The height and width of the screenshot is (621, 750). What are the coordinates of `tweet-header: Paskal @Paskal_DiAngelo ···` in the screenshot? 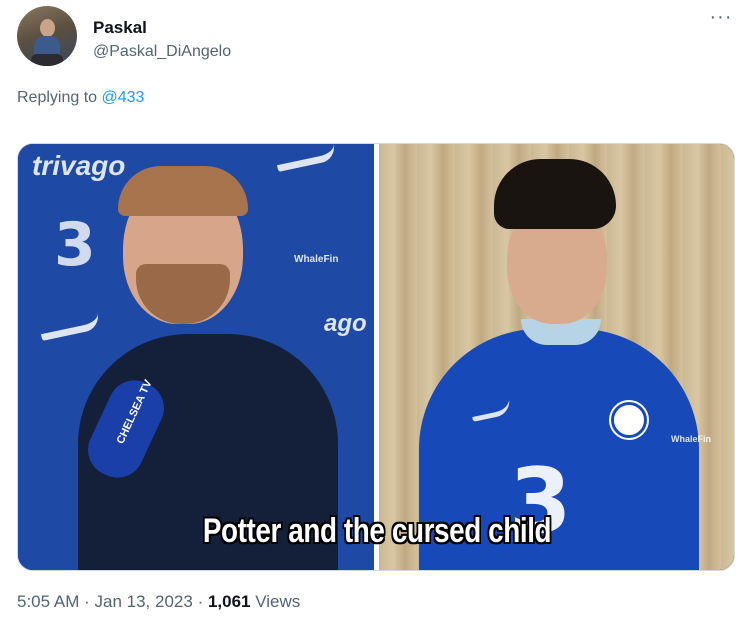 It's located at (375, 36).